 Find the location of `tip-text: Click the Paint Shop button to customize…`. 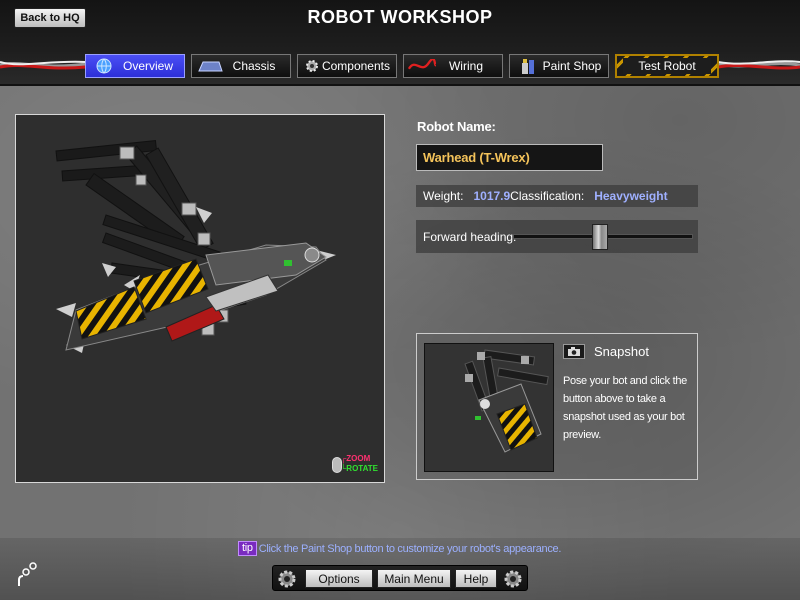

tip-text: Click the Paint Shop button to customize… is located at coordinates (410, 548).